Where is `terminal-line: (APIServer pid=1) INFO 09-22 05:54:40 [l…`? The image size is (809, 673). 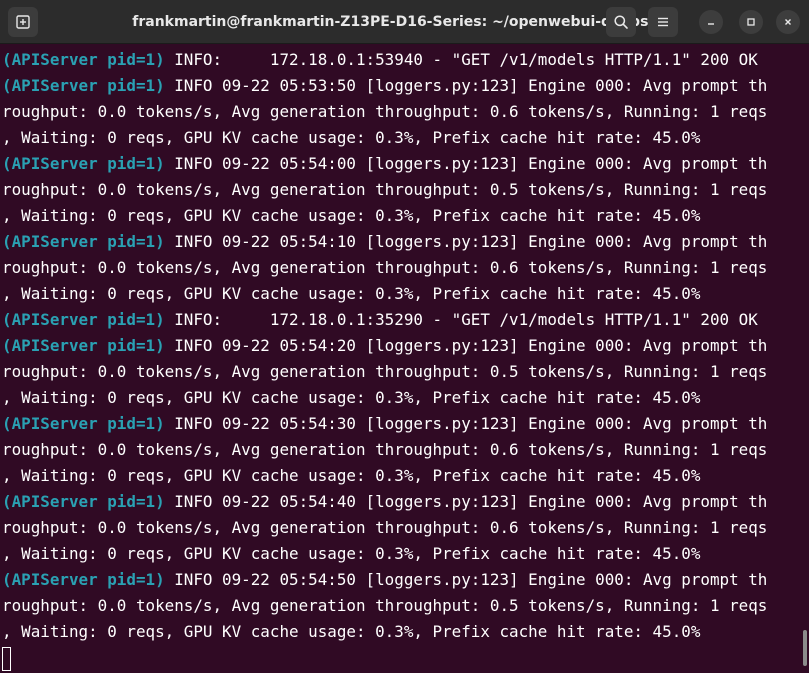
terminal-line: (APIServer pid=1) INFO 09-22 05:54:40 [l… is located at coordinates (405, 502).